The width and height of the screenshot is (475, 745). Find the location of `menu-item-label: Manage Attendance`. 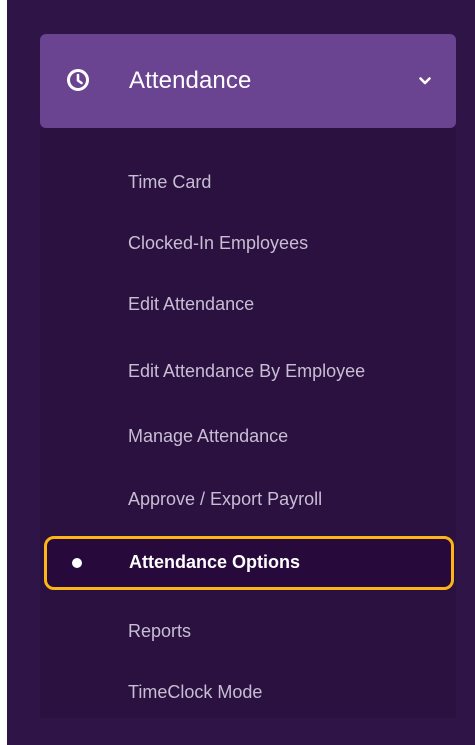

menu-item-label: Manage Attendance is located at coordinates (208, 436).